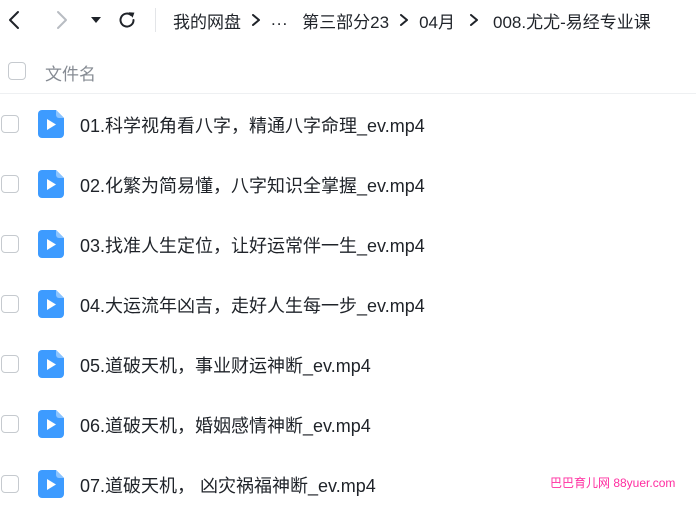 The image size is (696, 505). What do you see at coordinates (228, 486) in the screenshot?
I see `file-name: 07.道破天机， 凶灾祸福神断_ev.mp4` at bounding box center [228, 486].